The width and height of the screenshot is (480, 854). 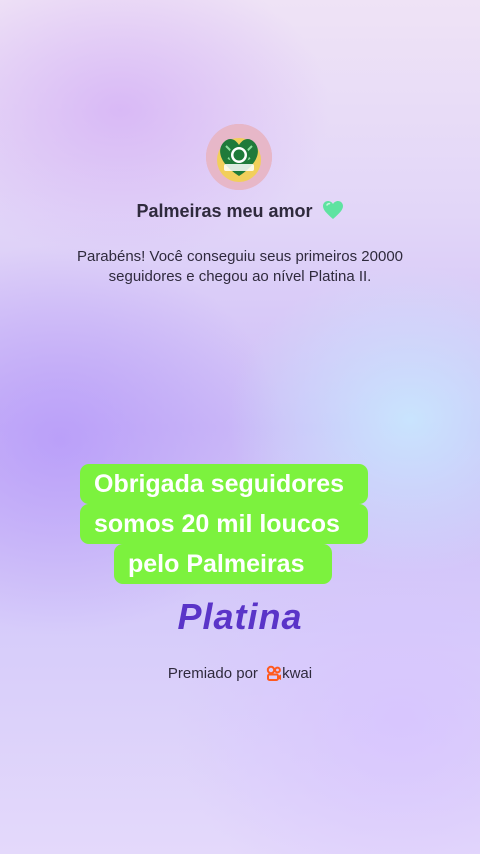 I want to click on avatar, so click(x=239, y=157).